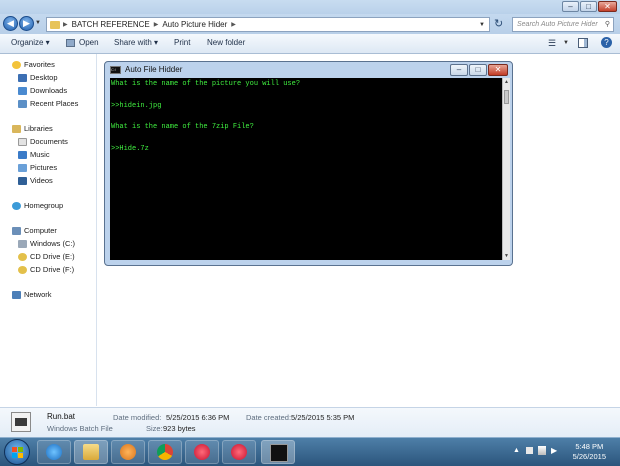 This screenshot has height=466, width=620. Describe the element at coordinates (49, 90) in the screenshot. I see `nav-label: Downloads` at that location.